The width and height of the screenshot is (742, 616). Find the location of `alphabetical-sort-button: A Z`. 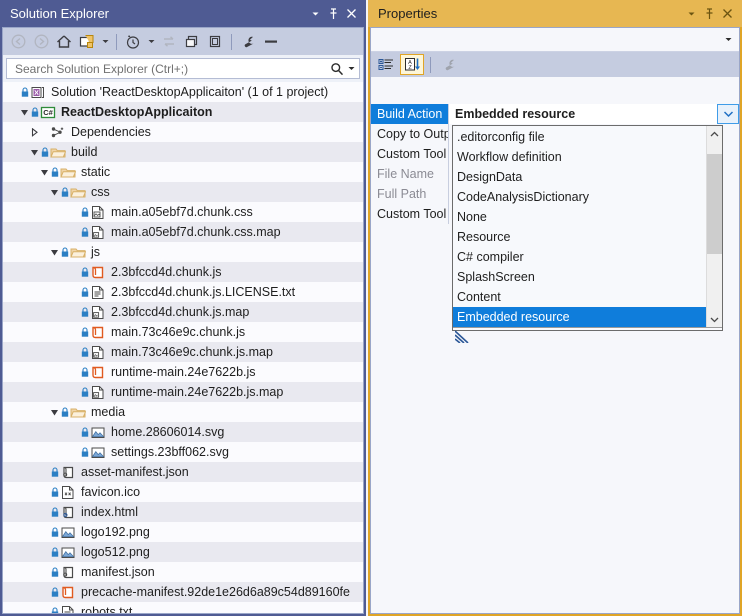

alphabetical-sort-button: A Z is located at coordinates (412, 64).